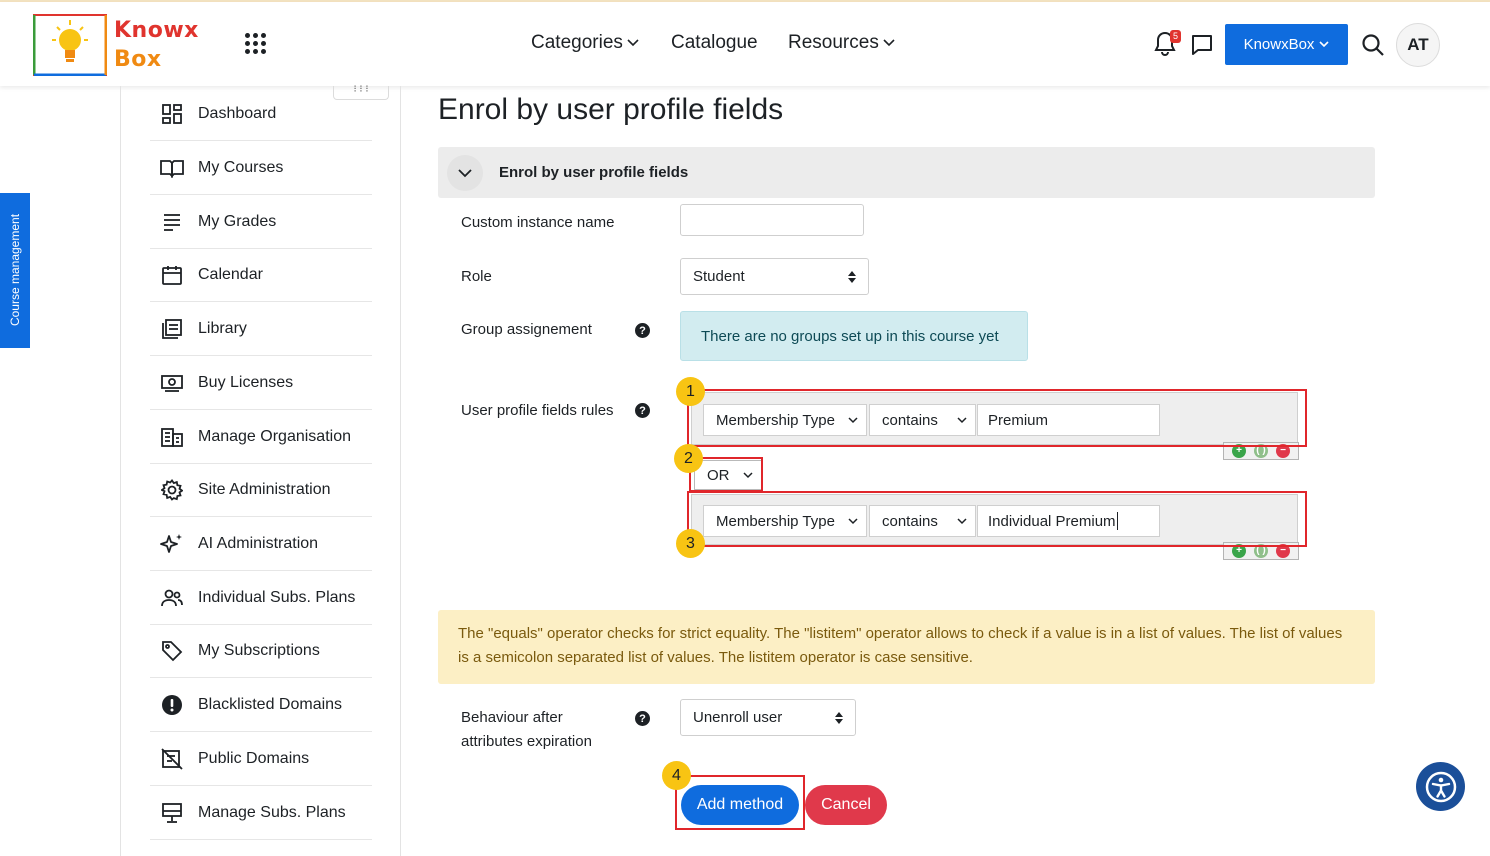 The height and width of the screenshot is (856, 1490). What do you see at coordinates (1418, 45) in the screenshot?
I see `user-avatar: AT` at bounding box center [1418, 45].